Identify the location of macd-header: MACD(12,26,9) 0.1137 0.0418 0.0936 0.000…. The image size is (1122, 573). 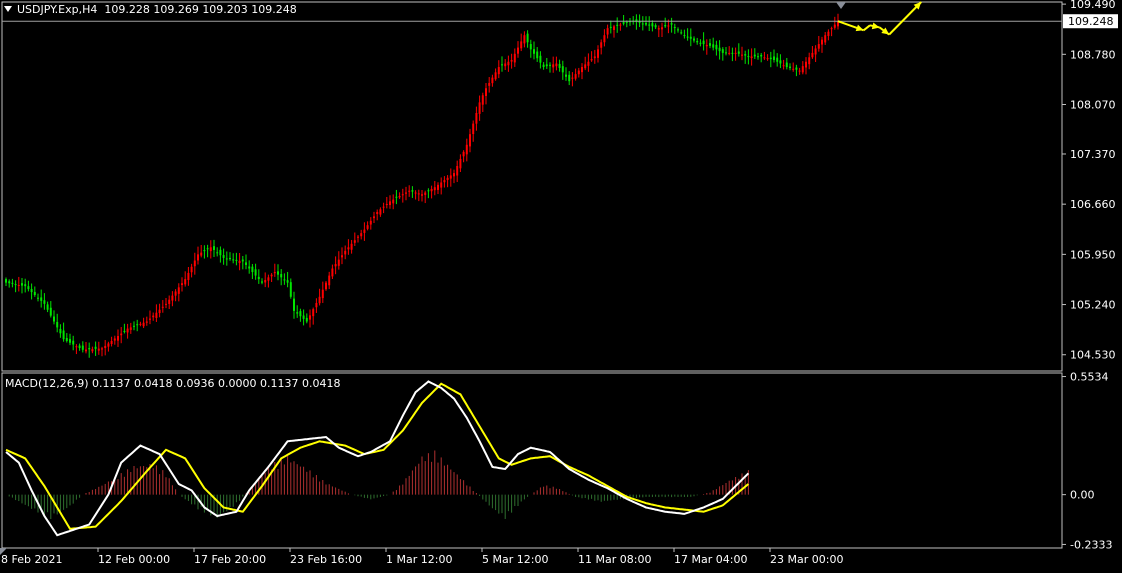
(173, 383).